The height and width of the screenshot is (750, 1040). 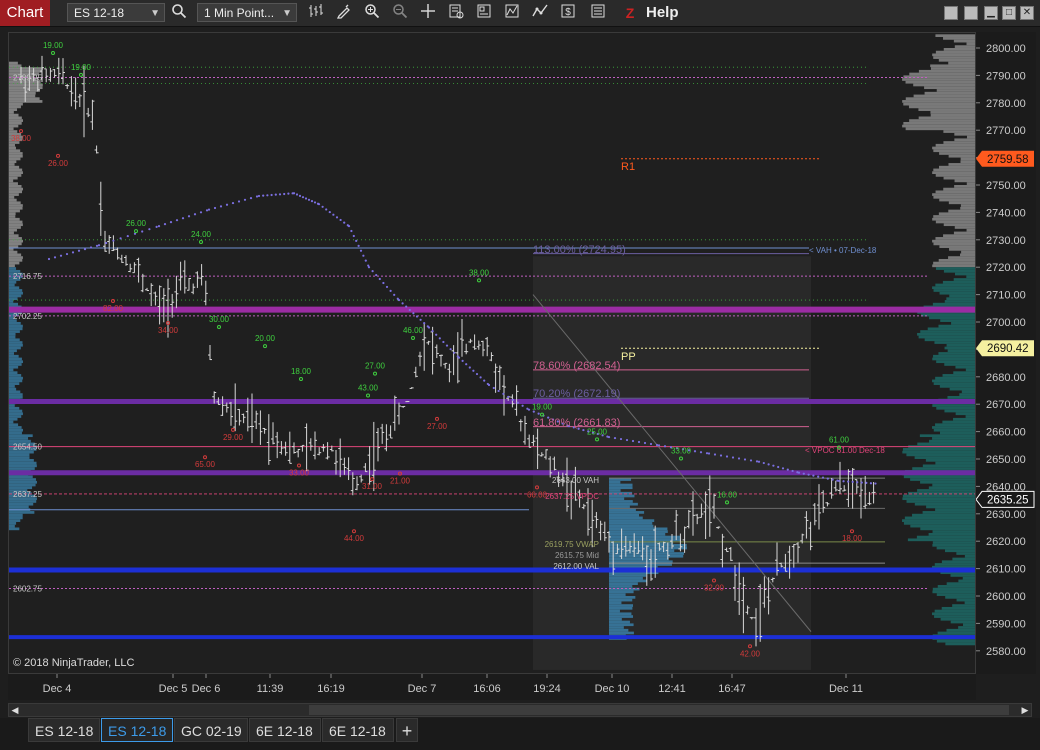 I want to click on app-label: Chart, so click(x=25, y=13).